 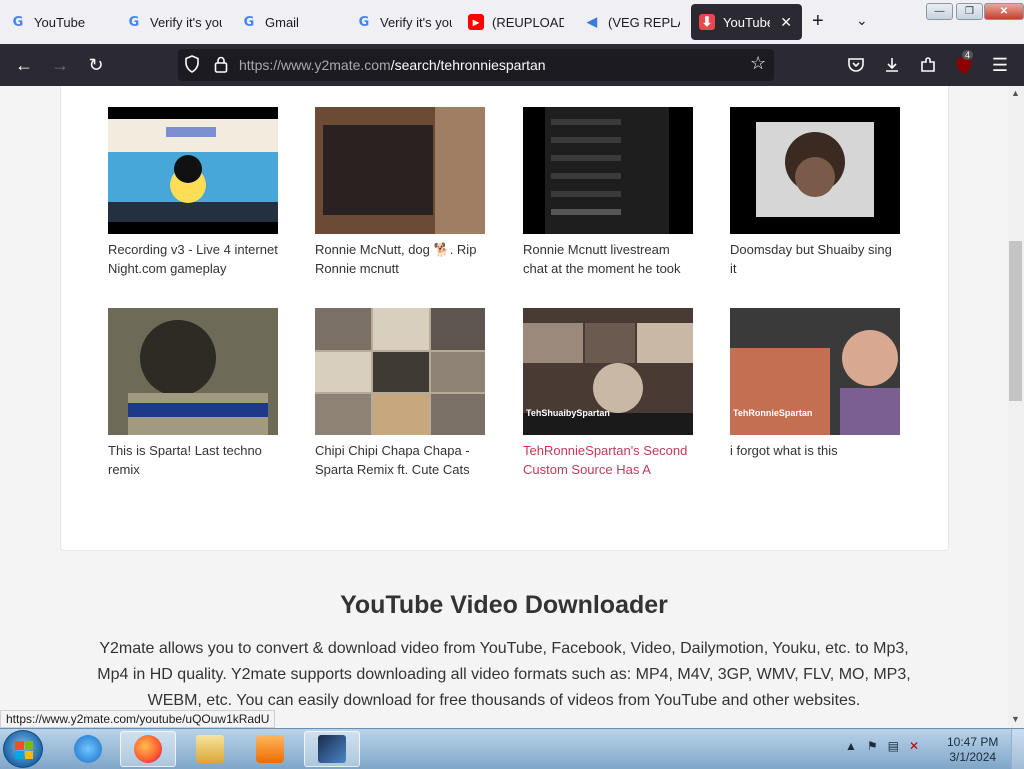 I want to click on download-icon: ⬇, so click(x=707, y=22).